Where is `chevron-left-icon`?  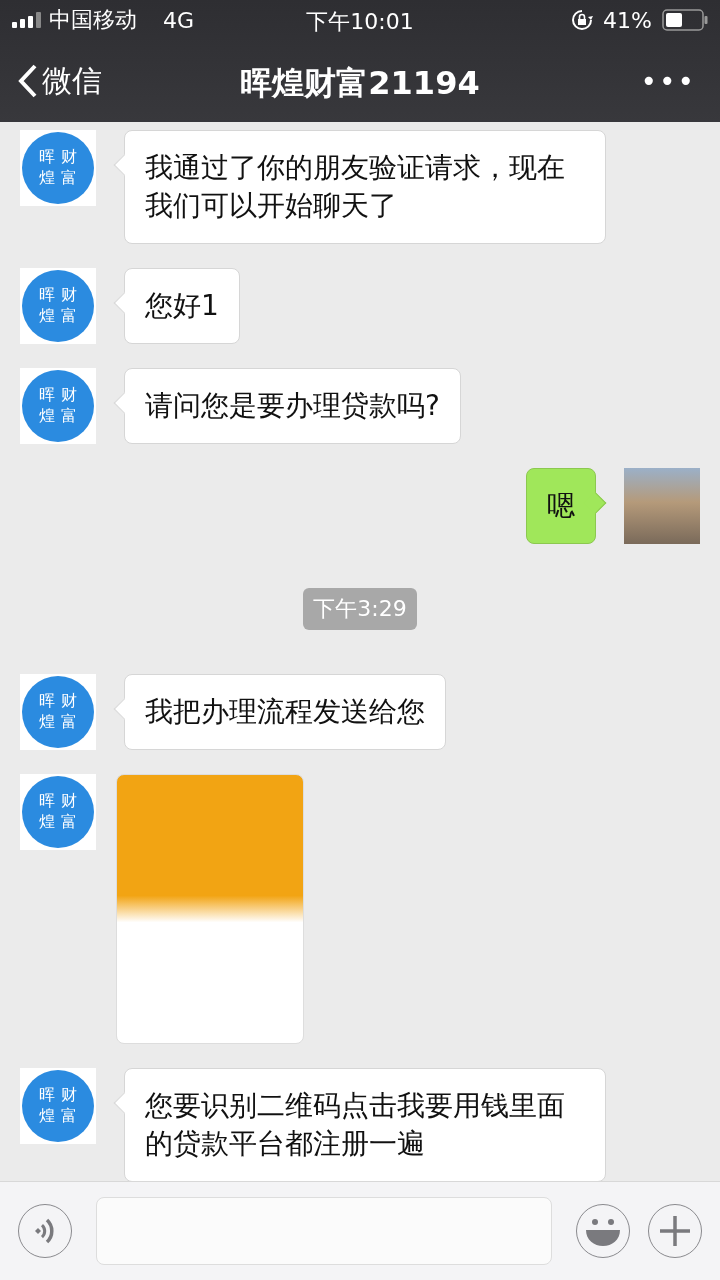 chevron-left-icon is located at coordinates (28, 81).